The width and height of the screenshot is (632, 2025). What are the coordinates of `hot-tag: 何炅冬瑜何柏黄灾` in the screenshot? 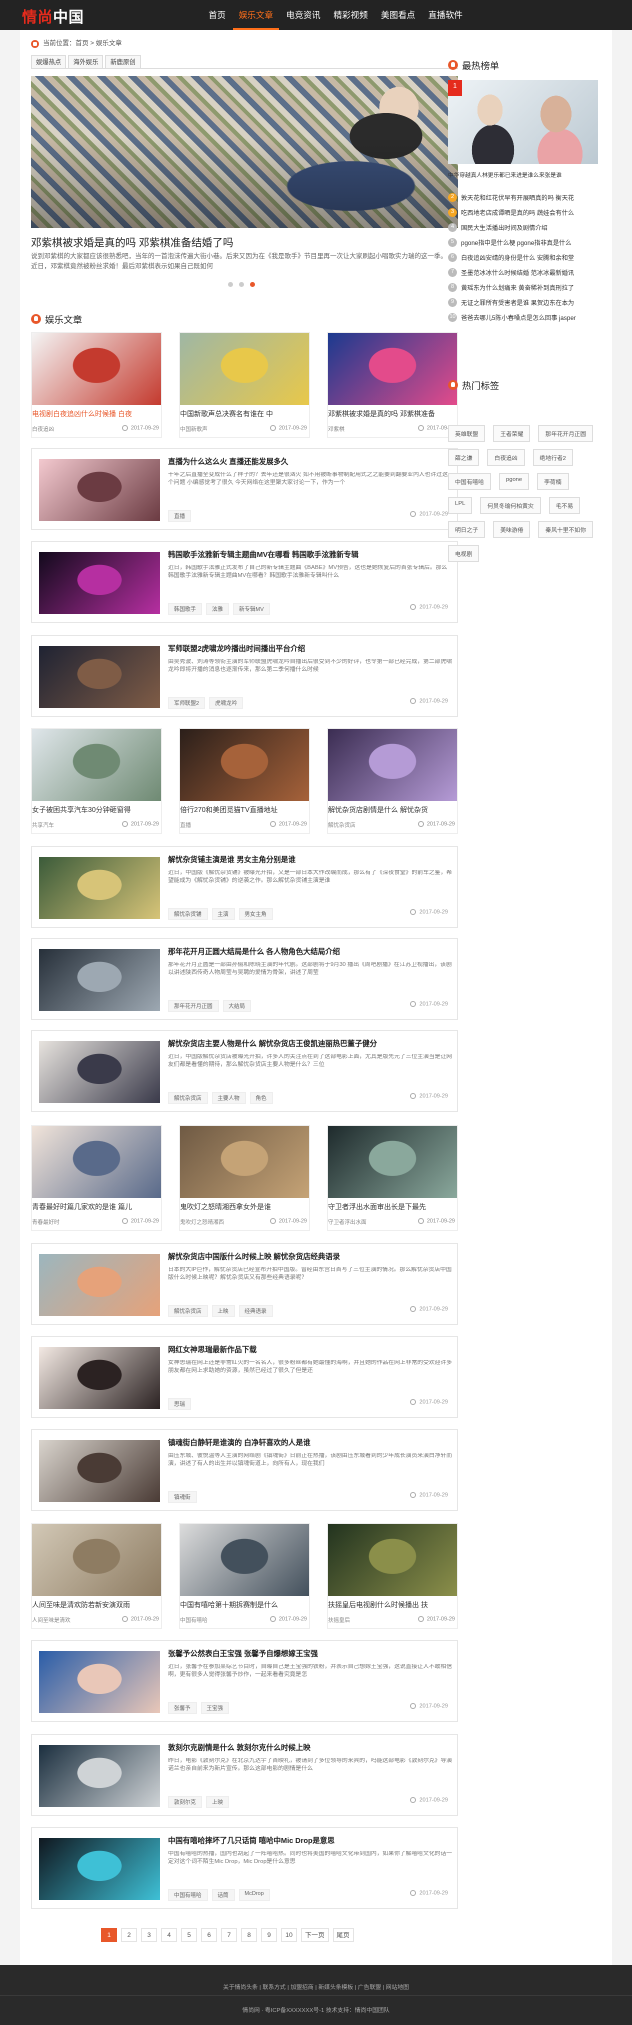 It's located at (510, 505).